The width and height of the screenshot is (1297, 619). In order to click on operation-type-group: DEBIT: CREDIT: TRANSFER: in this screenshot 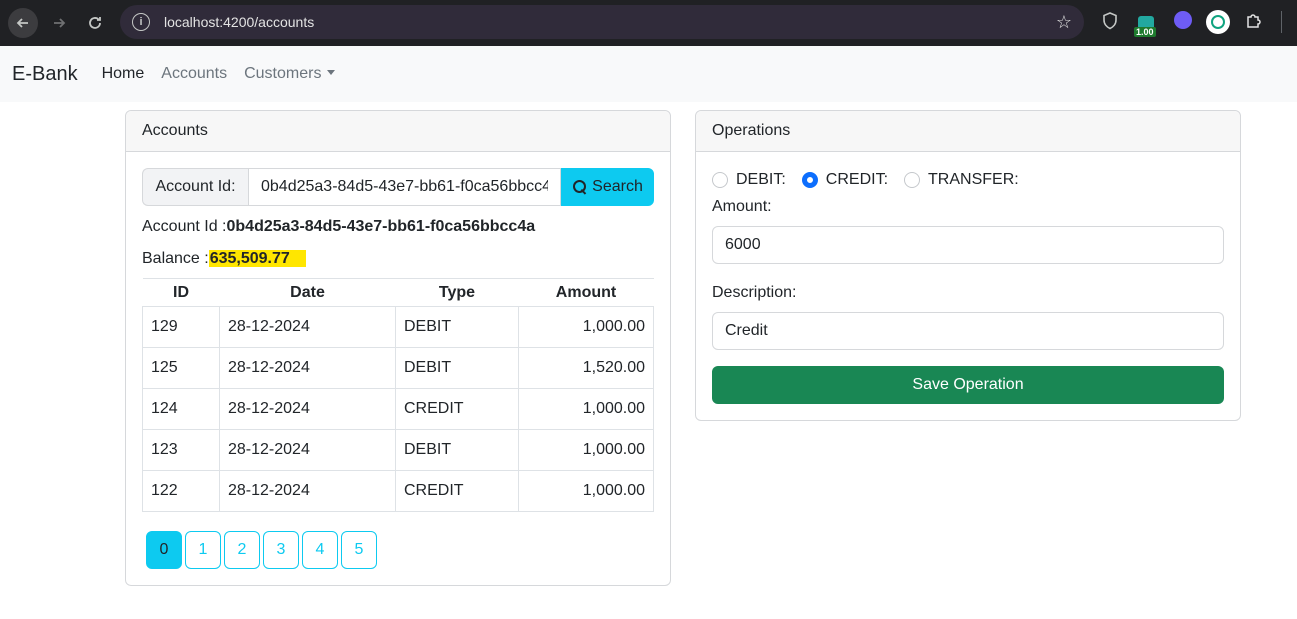, I will do `click(873, 180)`.